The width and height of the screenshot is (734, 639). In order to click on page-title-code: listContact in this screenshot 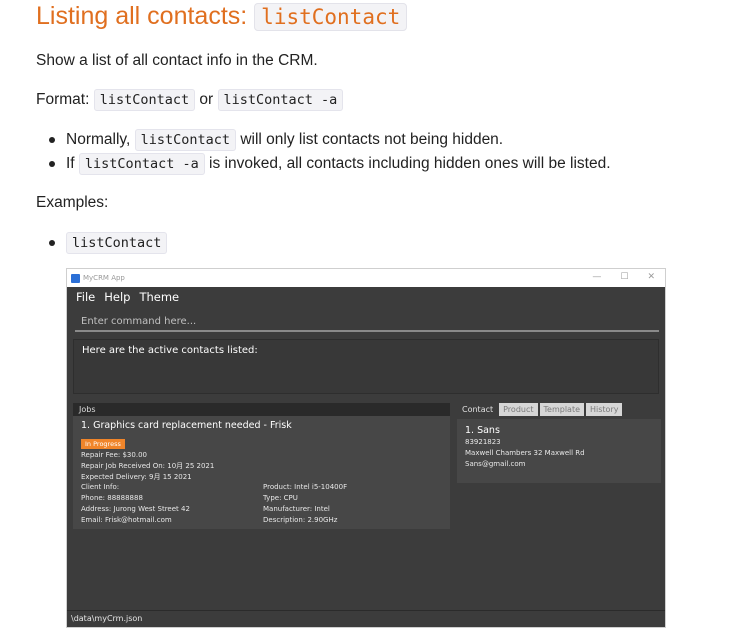, I will do `click(331, 17)`.